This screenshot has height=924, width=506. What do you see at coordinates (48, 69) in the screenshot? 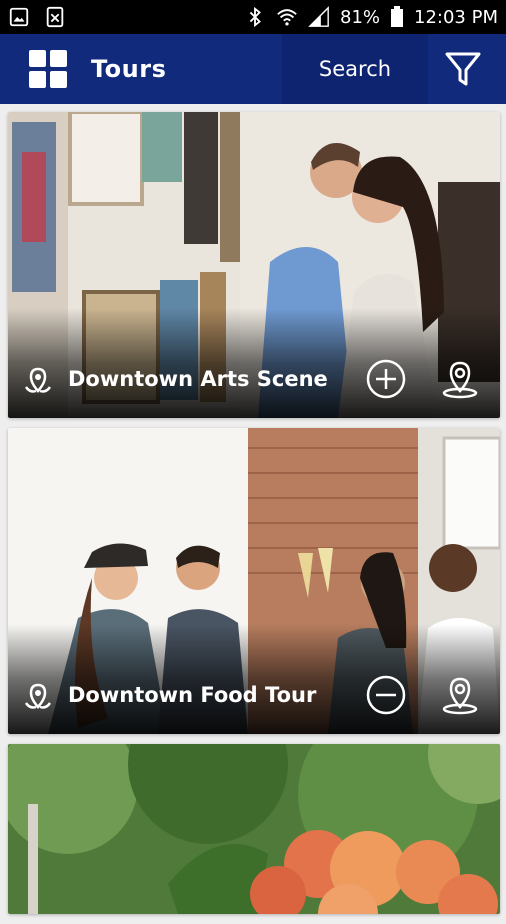
I see `grid-menu-icon` at bounding box center [48, 69].